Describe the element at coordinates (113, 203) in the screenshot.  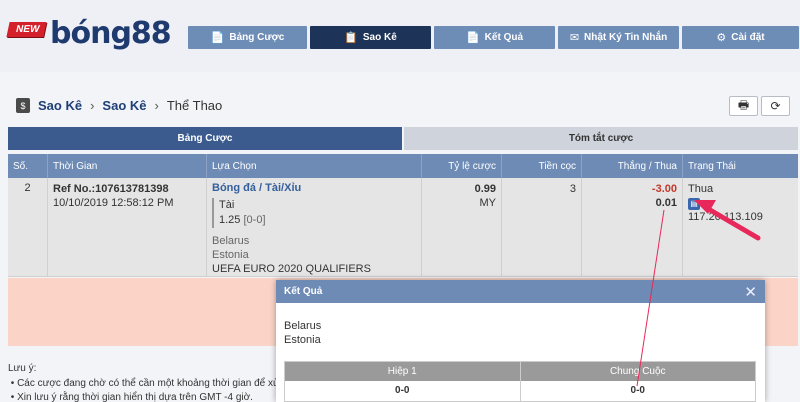
I see `bet-time: 10/10/2019 12:58:12 PM` at that location.